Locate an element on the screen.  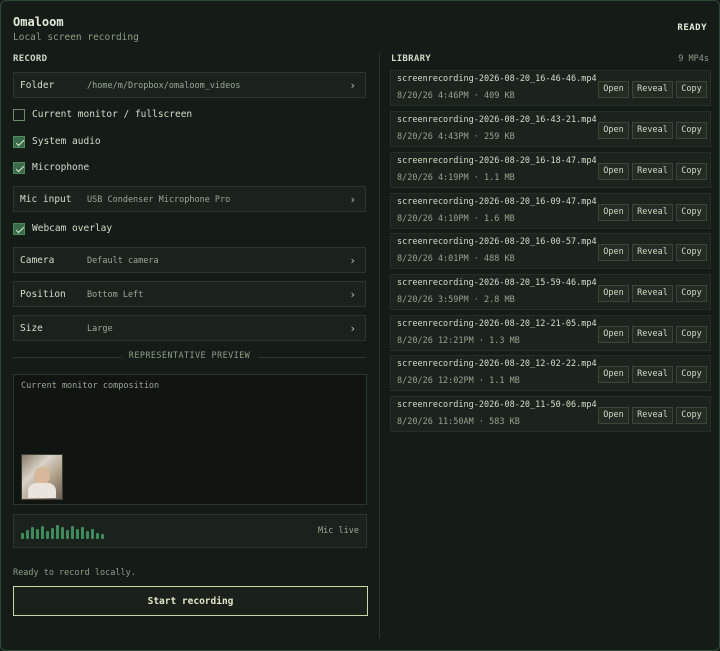
current-monitor-label: Current monitor / fullscreen is located at coordinates (112, 114).